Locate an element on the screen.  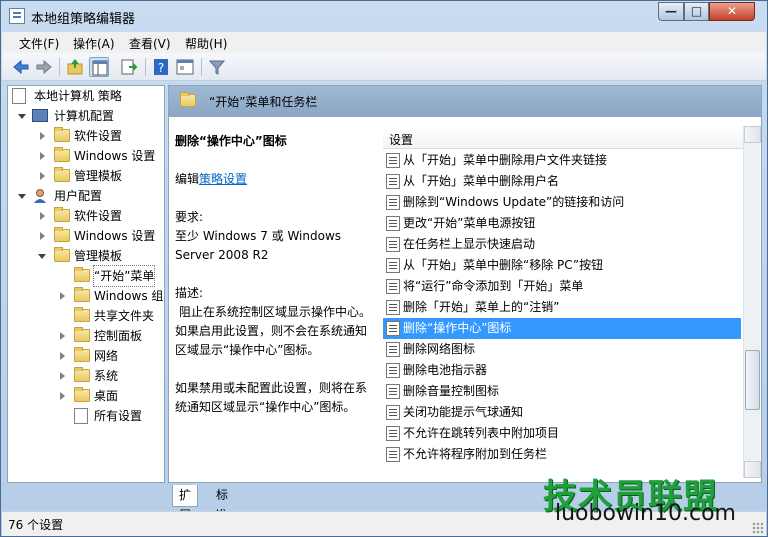
policy-icon is located at coordinates (19, 96).